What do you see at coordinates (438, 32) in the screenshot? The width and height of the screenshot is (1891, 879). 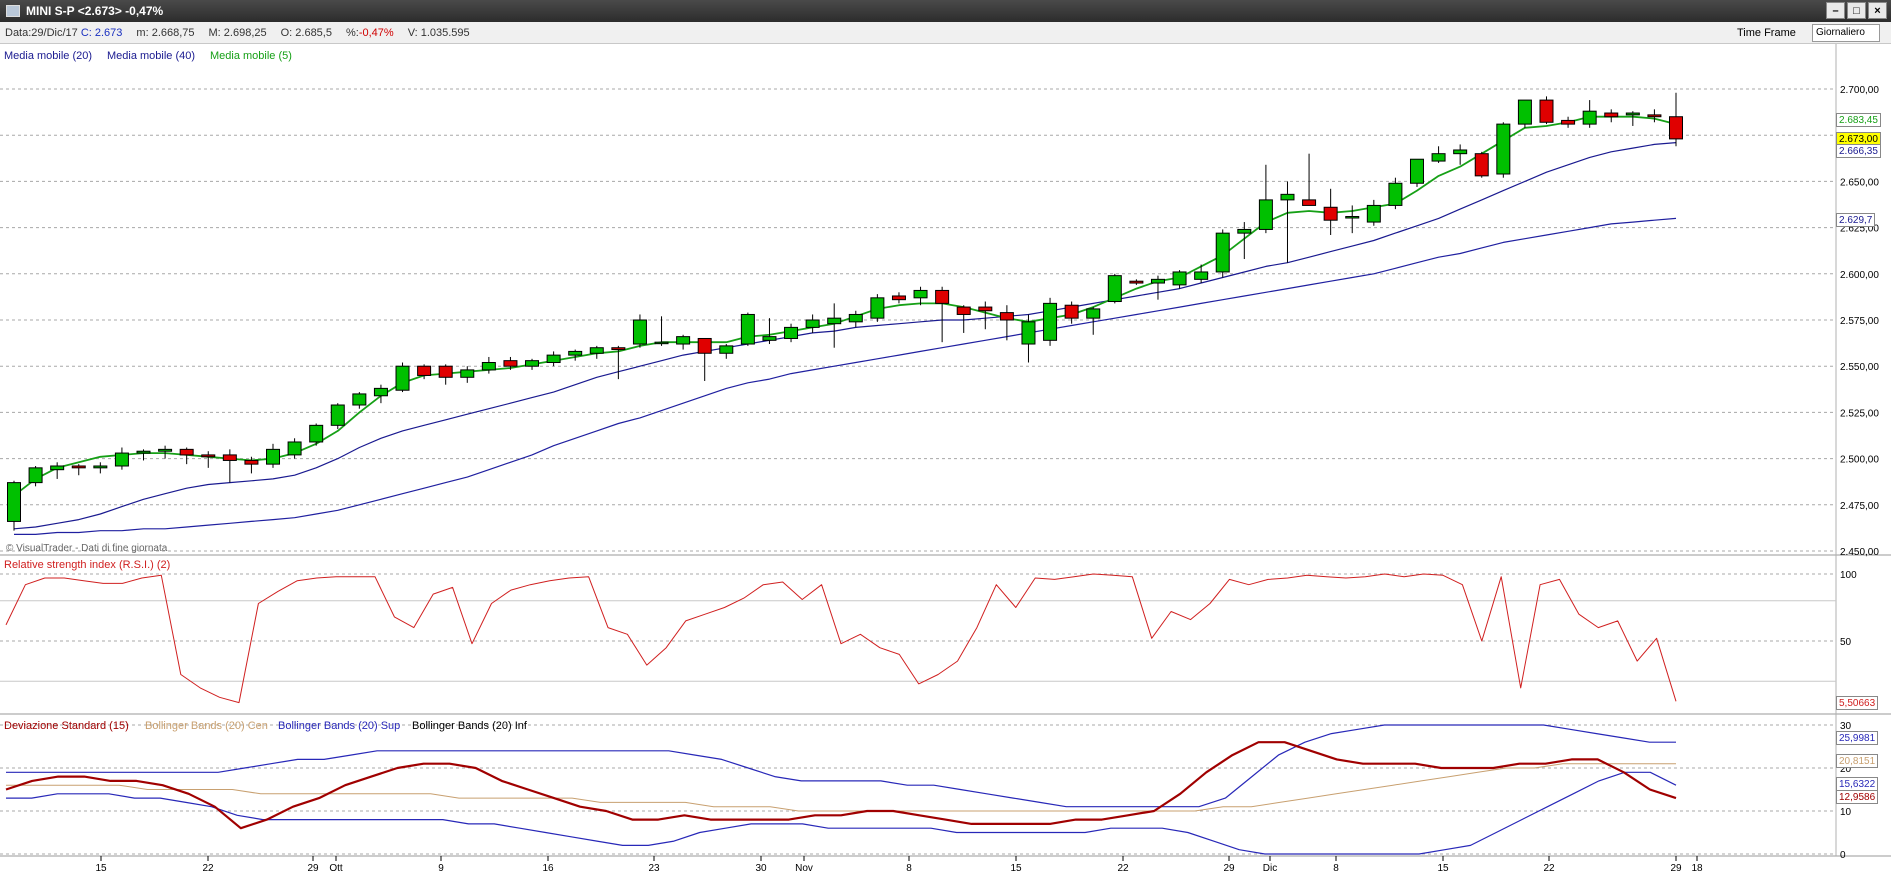 I see `info-volume: V: 1.035.595` at bounding box center [438, 32].